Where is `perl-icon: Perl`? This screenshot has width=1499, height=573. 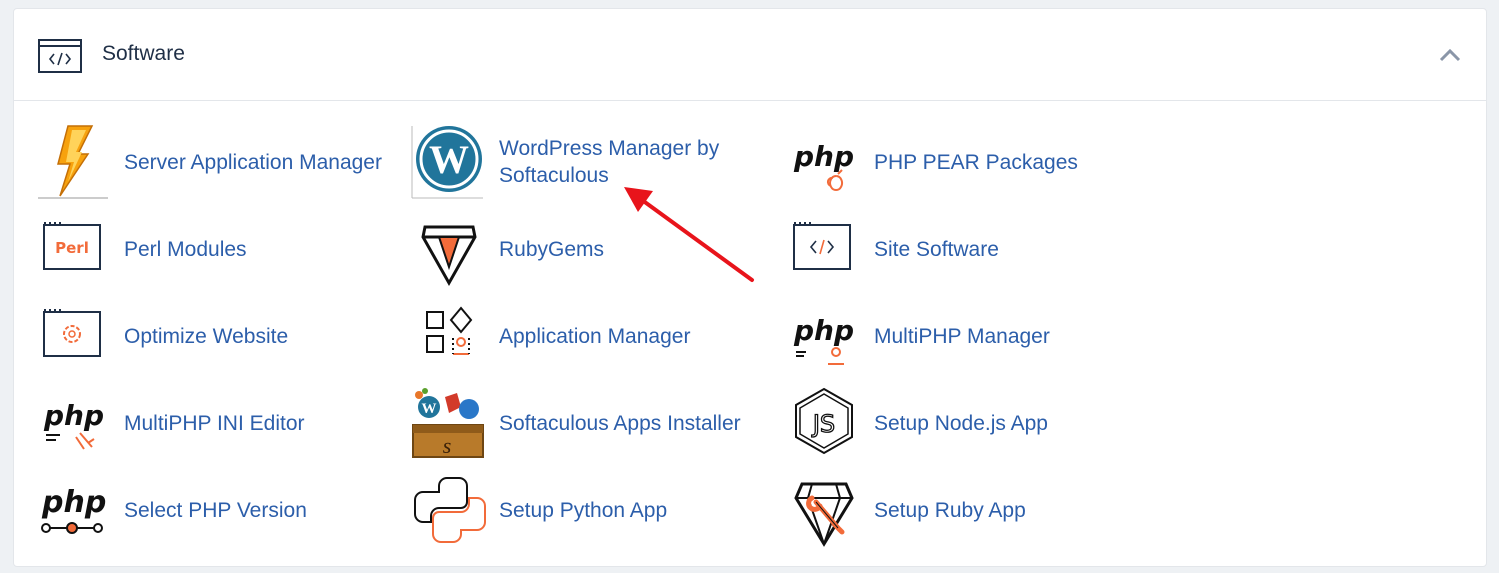 perl-icon: Perl is located at coordinates (72, 246).